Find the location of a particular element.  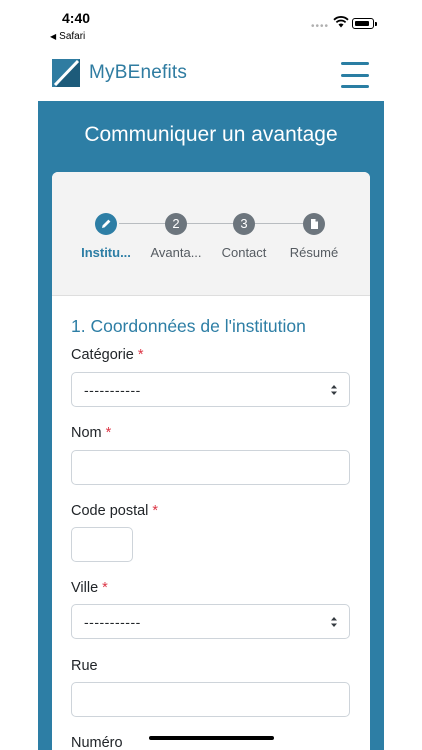

hamburger-menu-button is located at coordinates (355, 75).